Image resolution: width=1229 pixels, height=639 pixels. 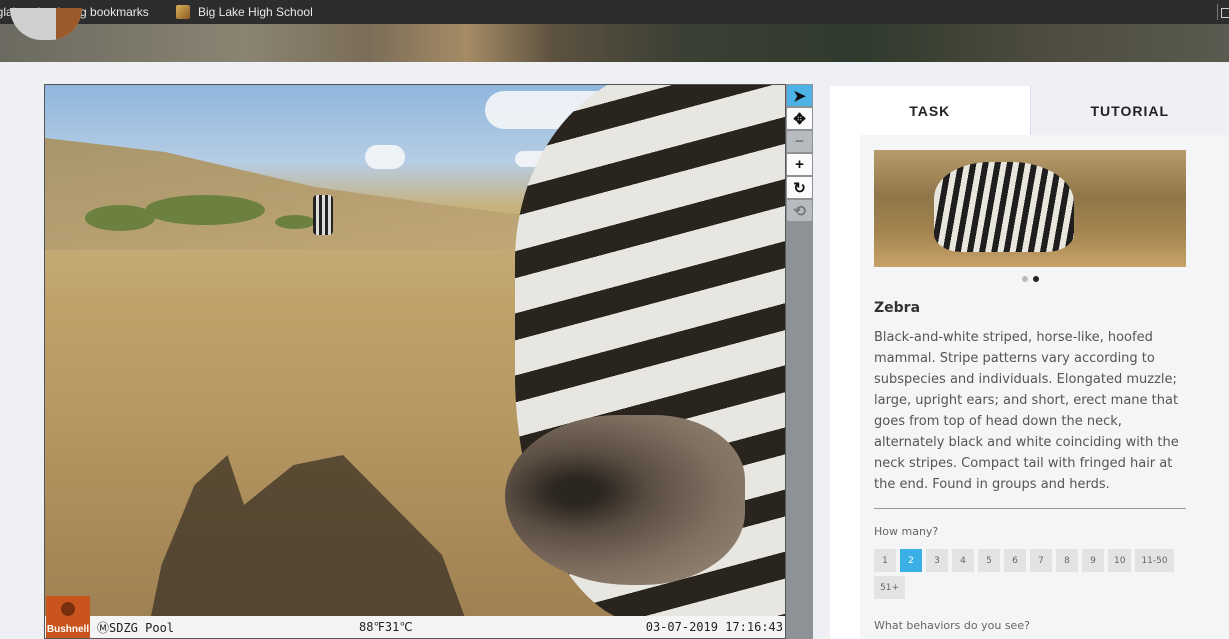 I want to click on bookmark-big-lake: Big Lake High School, so click(x=244, y=12).